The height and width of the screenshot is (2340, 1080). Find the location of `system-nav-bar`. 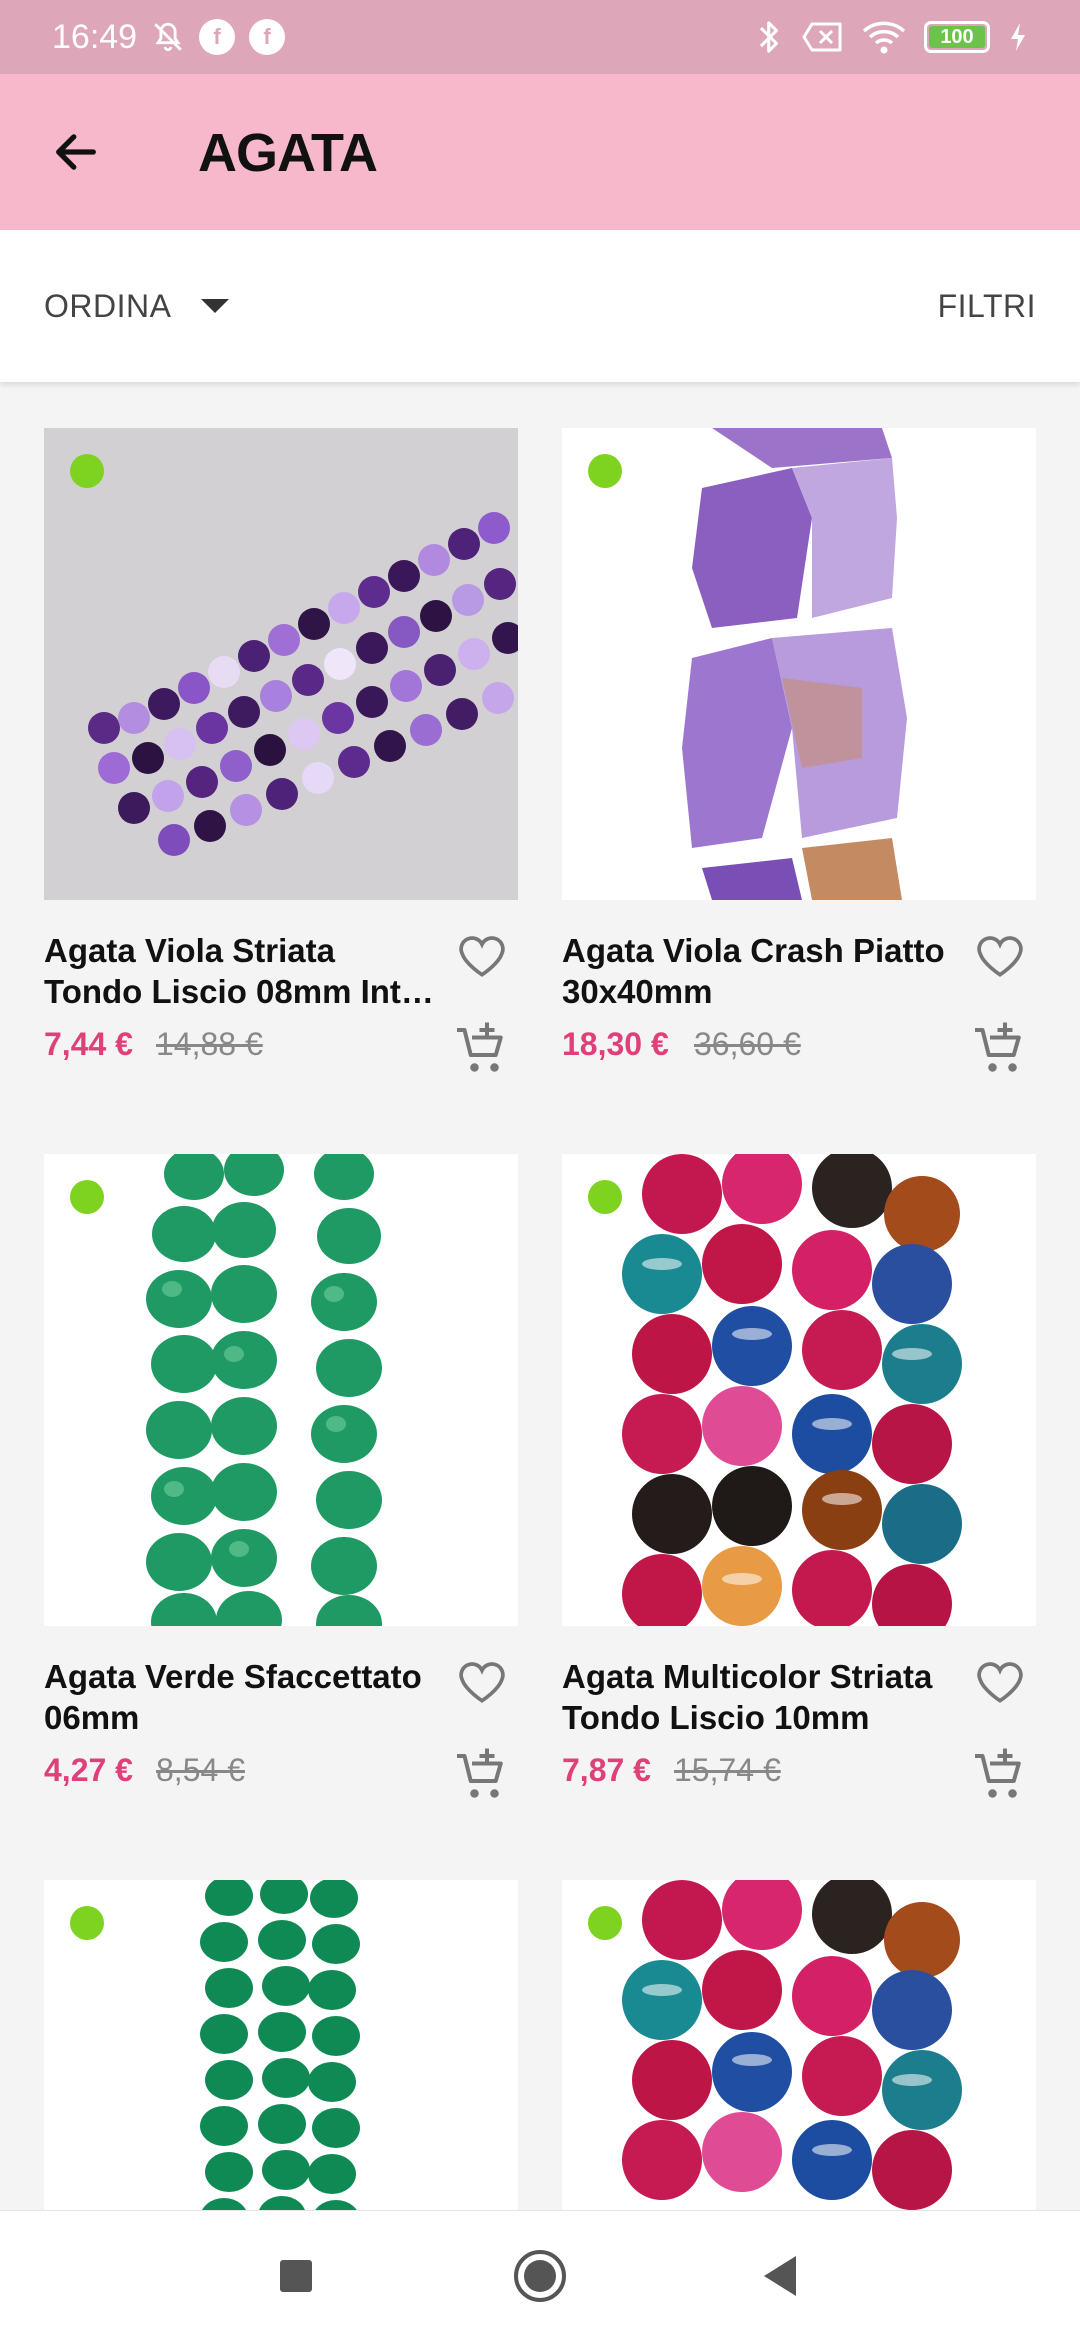

system-nav-bar is located at coordinates (540, 2275).